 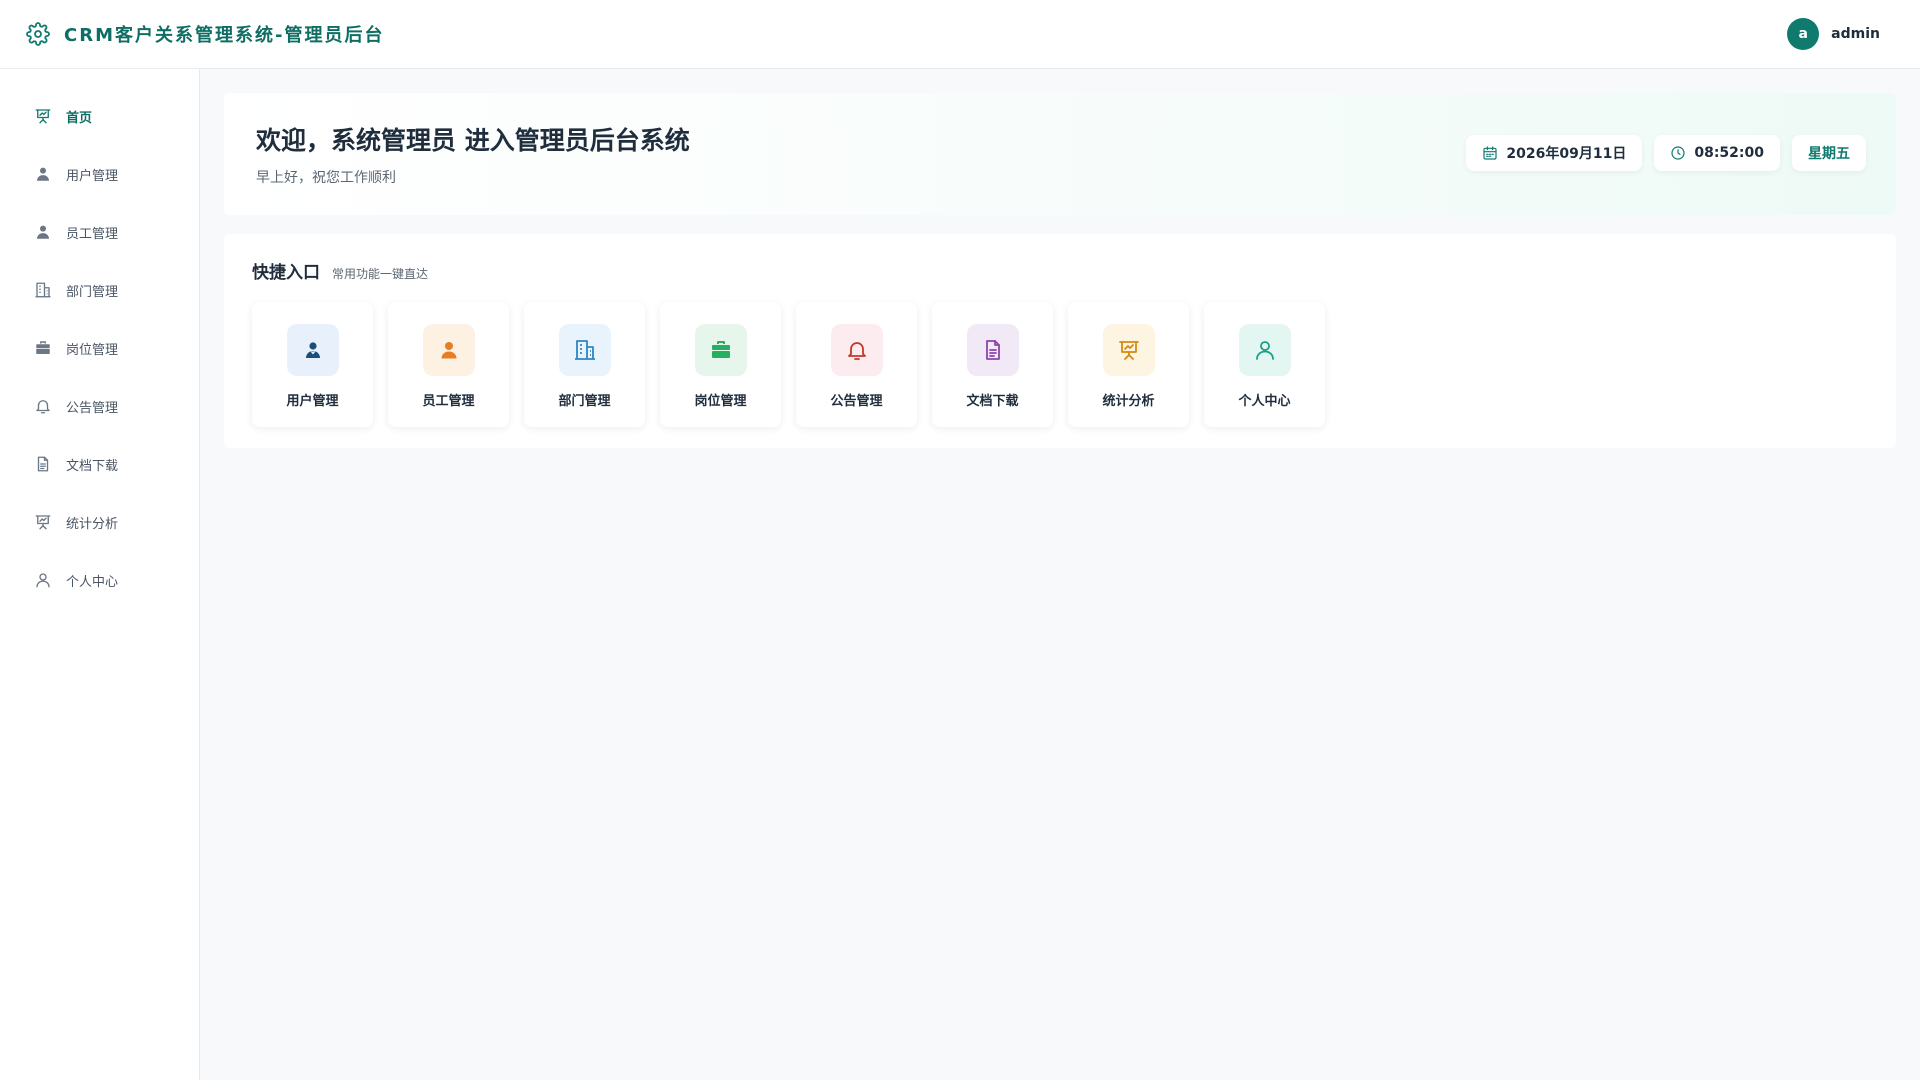 What do you see at coordinates (1729, 153) in the screenshot?
I see `time-text: 08:52:00` at bounding box center [1729, 153].